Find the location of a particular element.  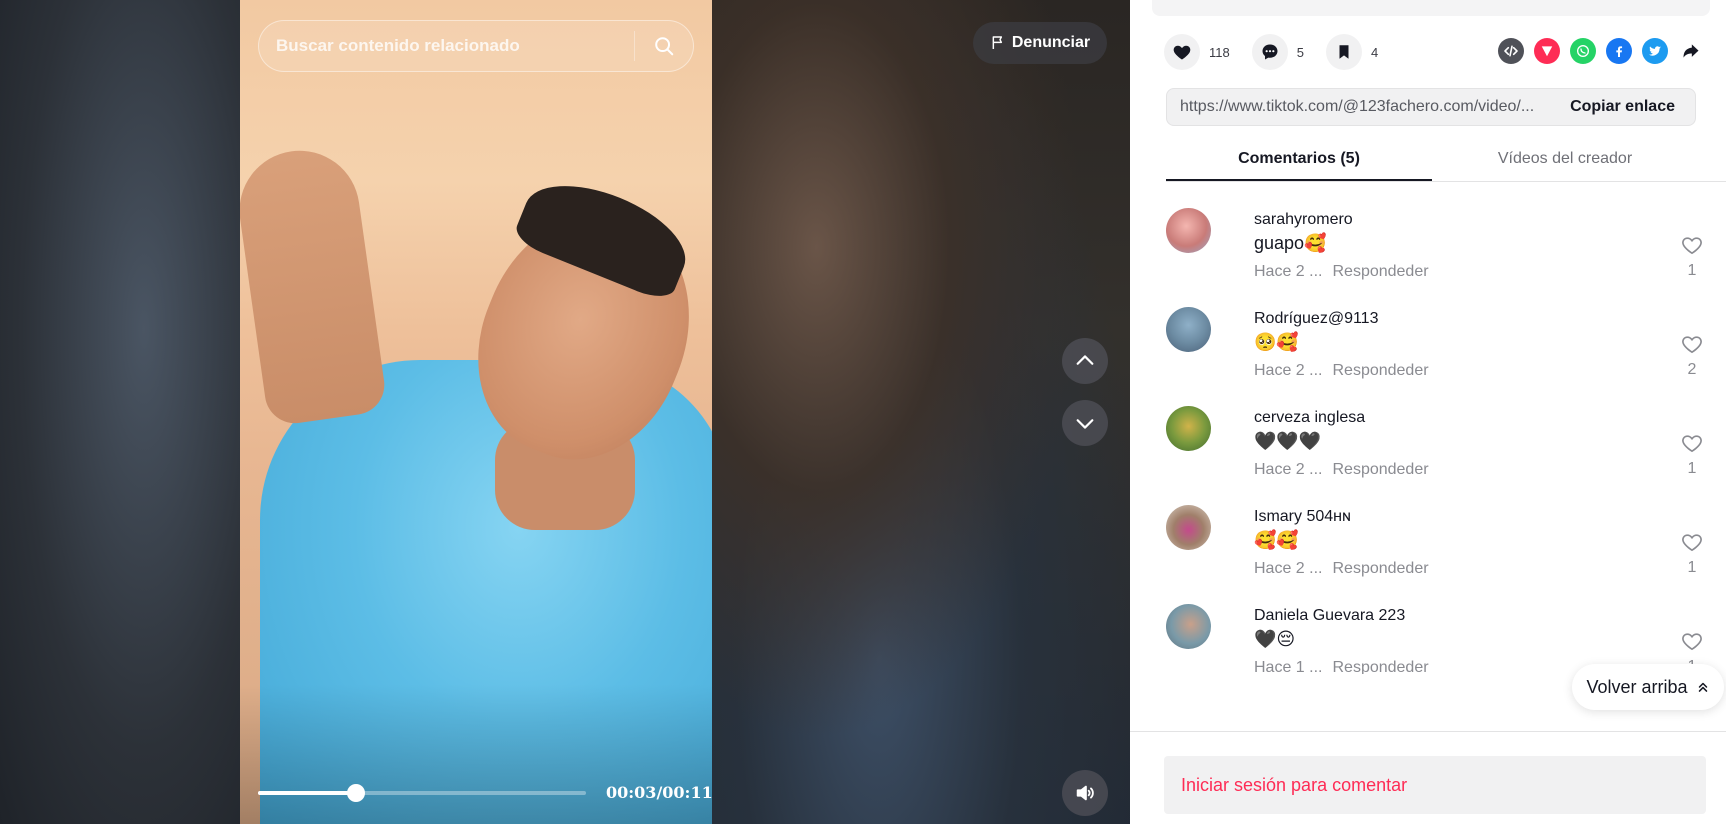

double-chevron-up-icon is located at coordinates (1702, 687).